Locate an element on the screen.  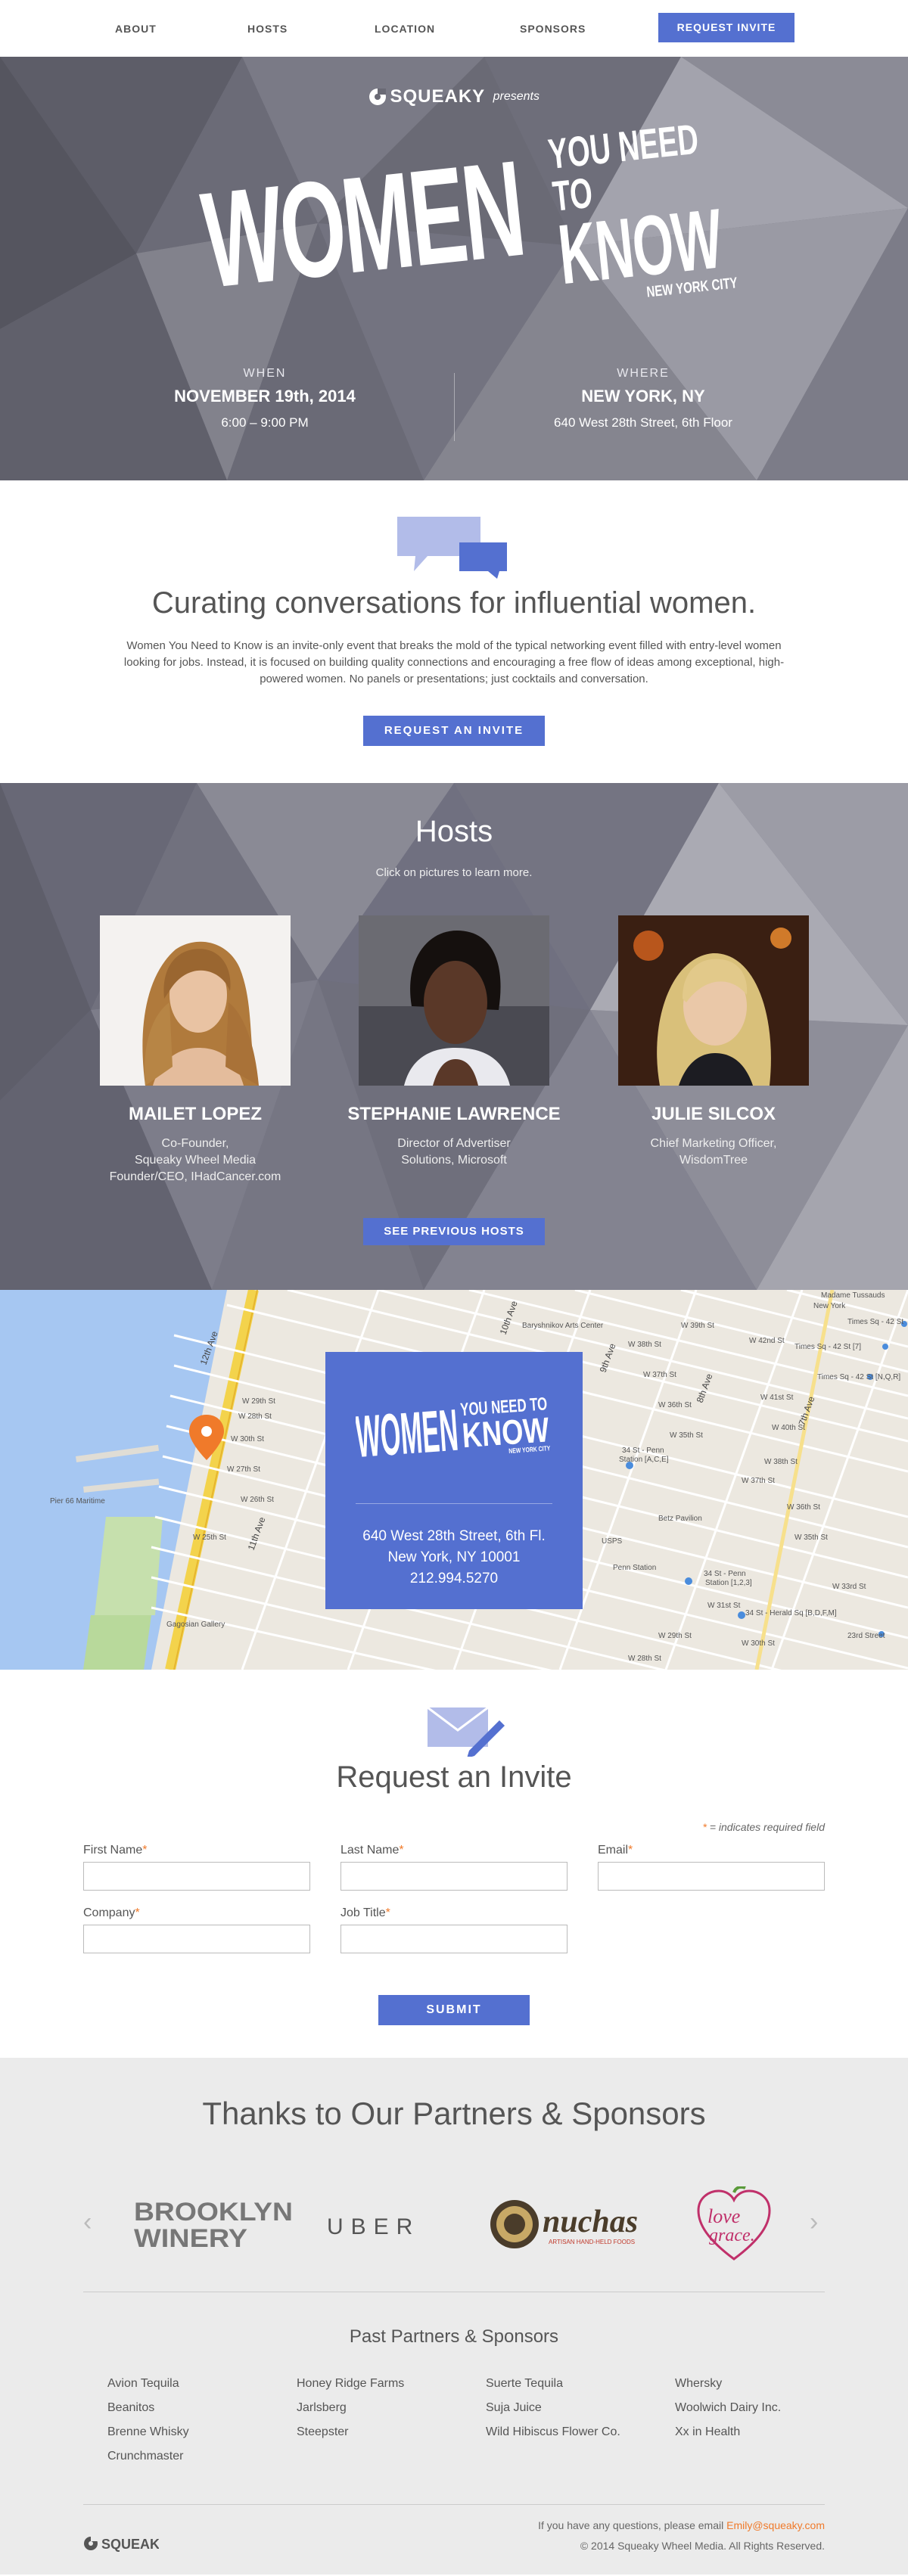
email-input is located at coordinates (712, 1876).